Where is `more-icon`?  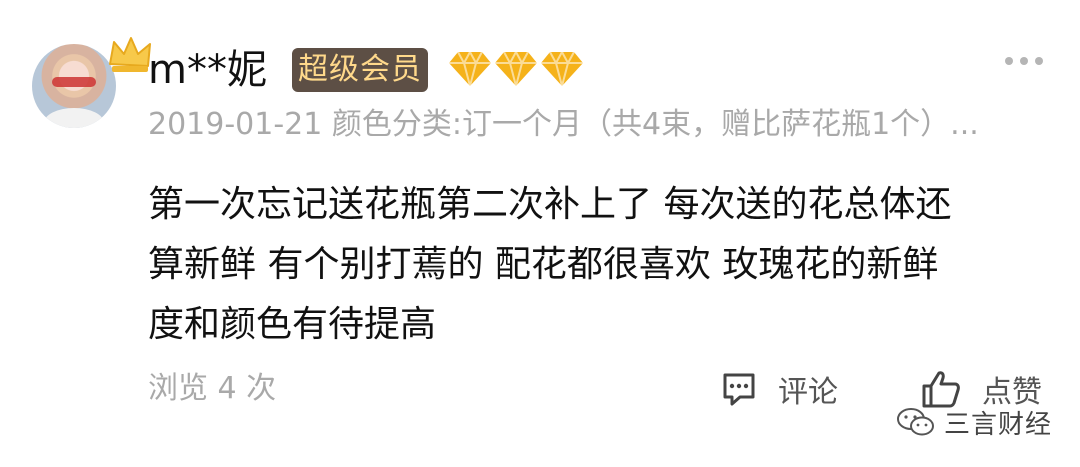
more-icon is located at coordinates (1024, 61).